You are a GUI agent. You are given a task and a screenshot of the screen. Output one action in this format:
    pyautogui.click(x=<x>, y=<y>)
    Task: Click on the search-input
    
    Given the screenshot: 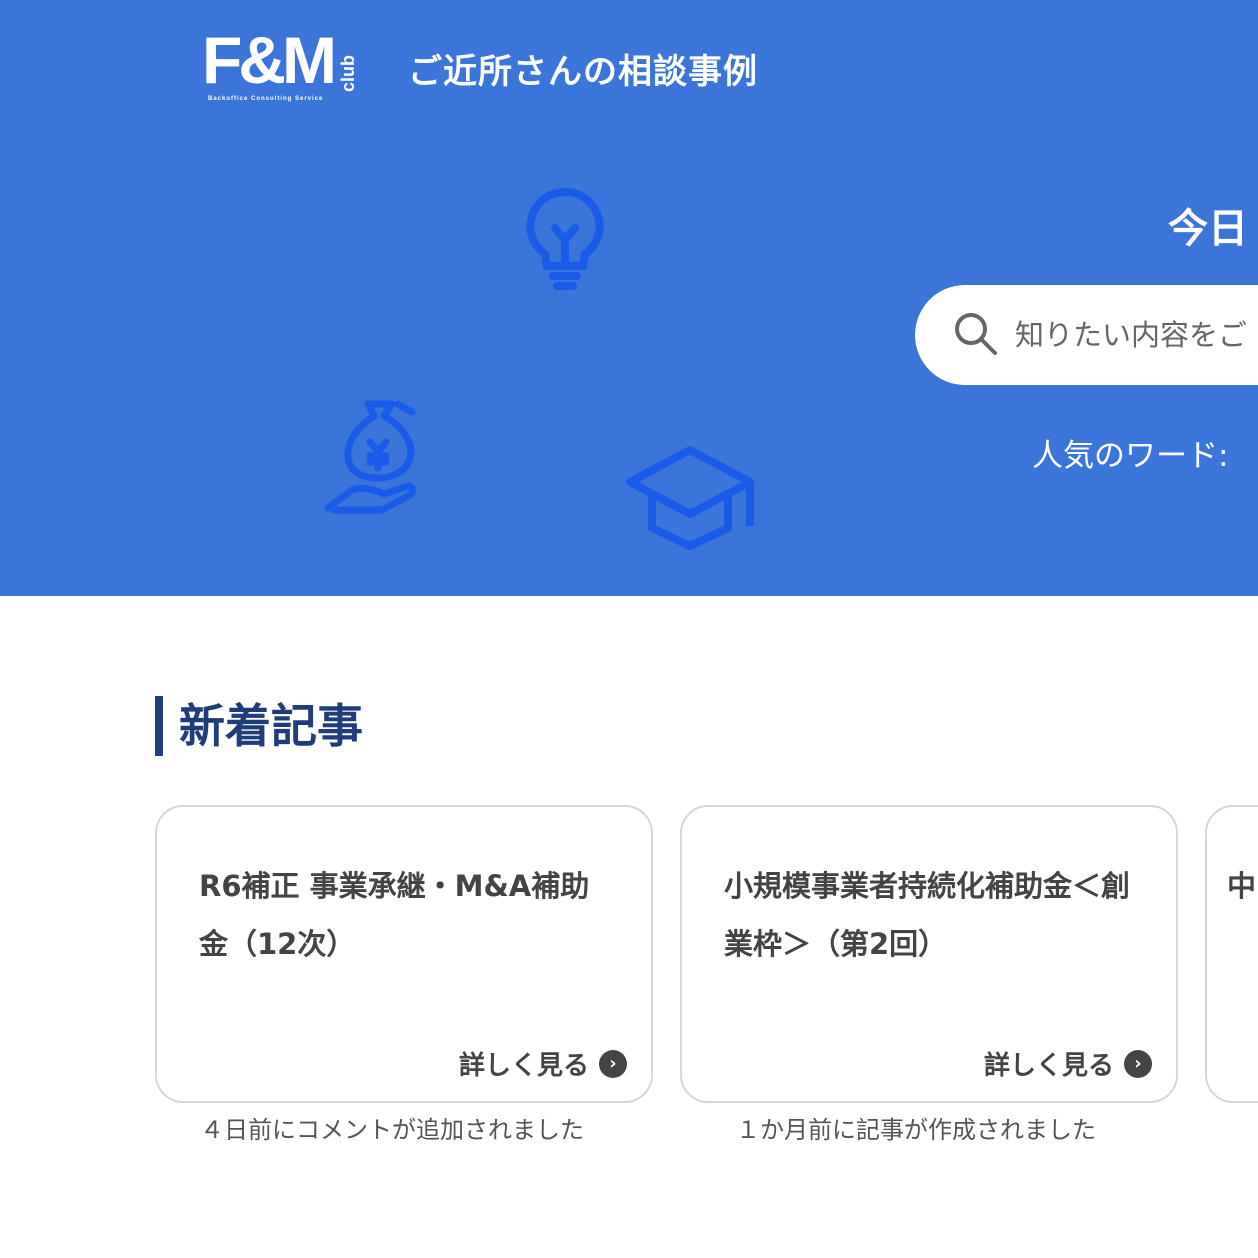 What is the action you would take?
    pyautogui.click(x=1136, y=335)
    